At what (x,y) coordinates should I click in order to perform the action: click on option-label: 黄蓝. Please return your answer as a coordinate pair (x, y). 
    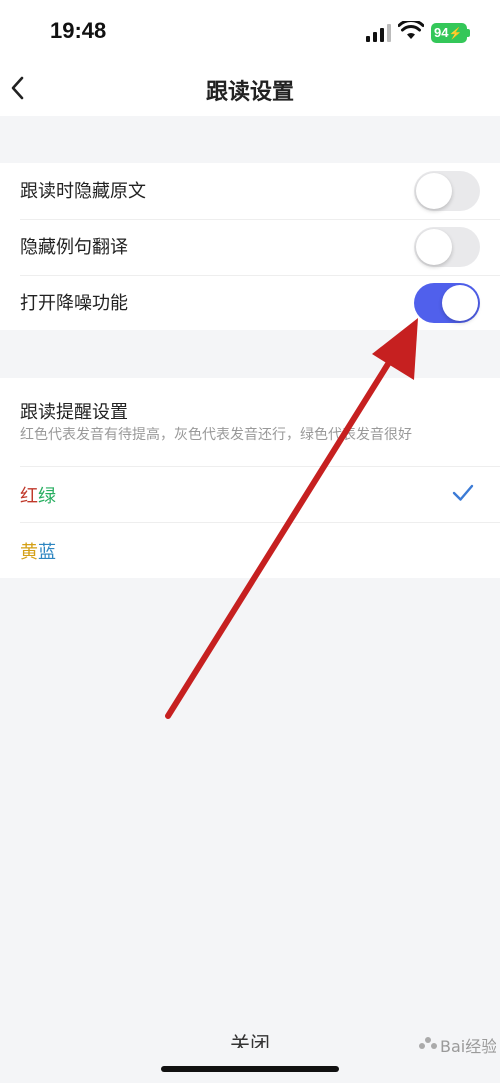
    Looking at the image, I should click on (38, 551).